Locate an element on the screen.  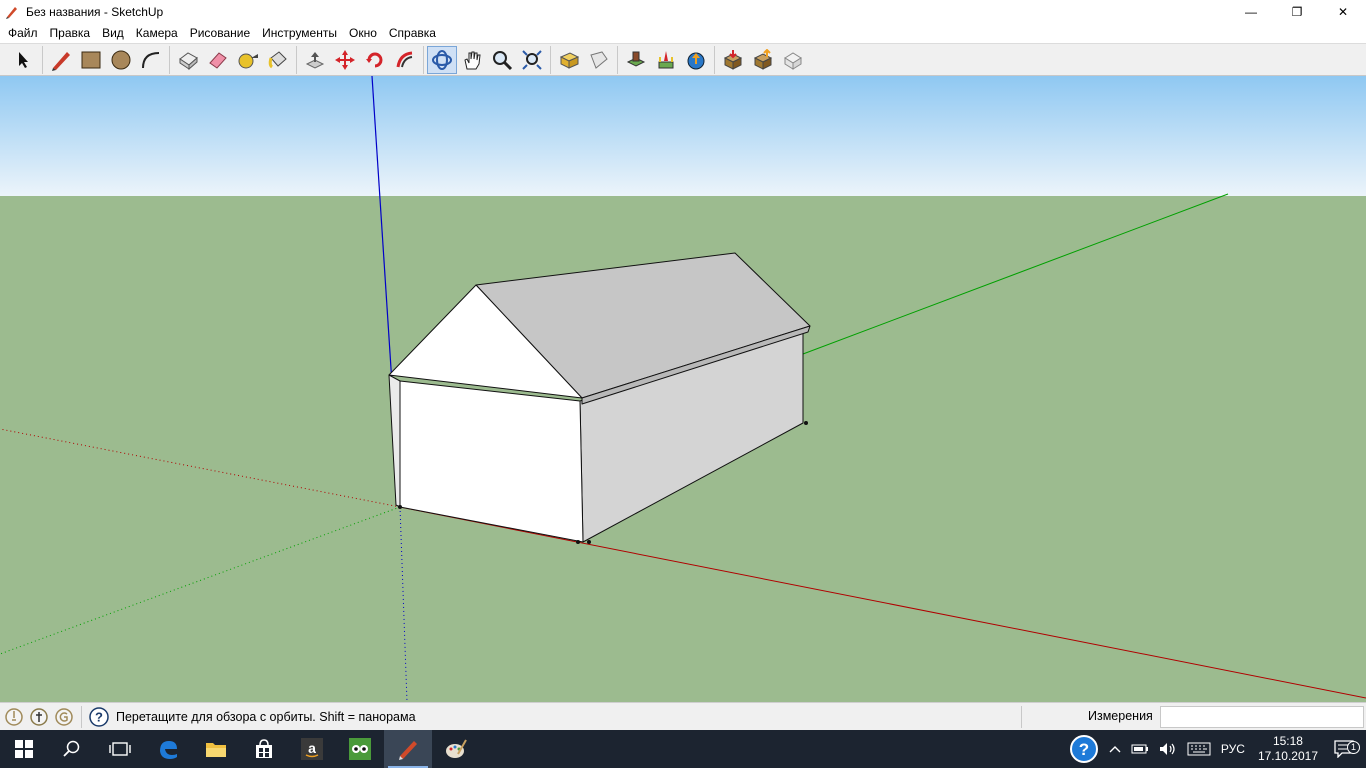
make-component-icon is located at coordinates (188, 60).